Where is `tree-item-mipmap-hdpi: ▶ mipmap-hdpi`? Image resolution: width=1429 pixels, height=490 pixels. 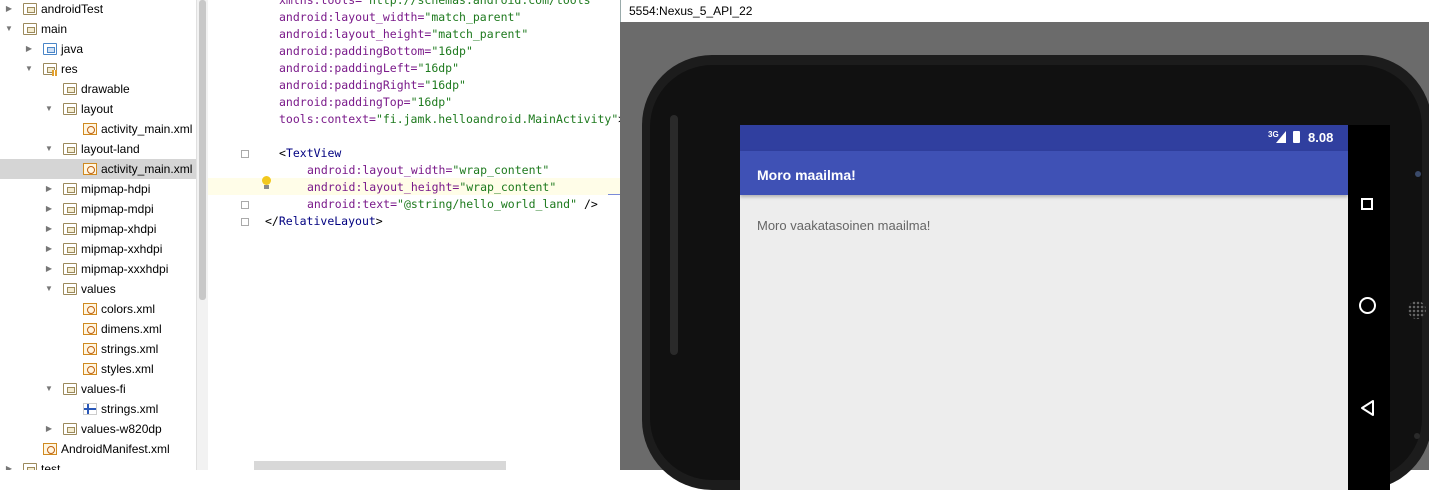 tree-item-mipmap-hdpi: ▶ mipmap-hdpi is located at coordinates (98, 189).